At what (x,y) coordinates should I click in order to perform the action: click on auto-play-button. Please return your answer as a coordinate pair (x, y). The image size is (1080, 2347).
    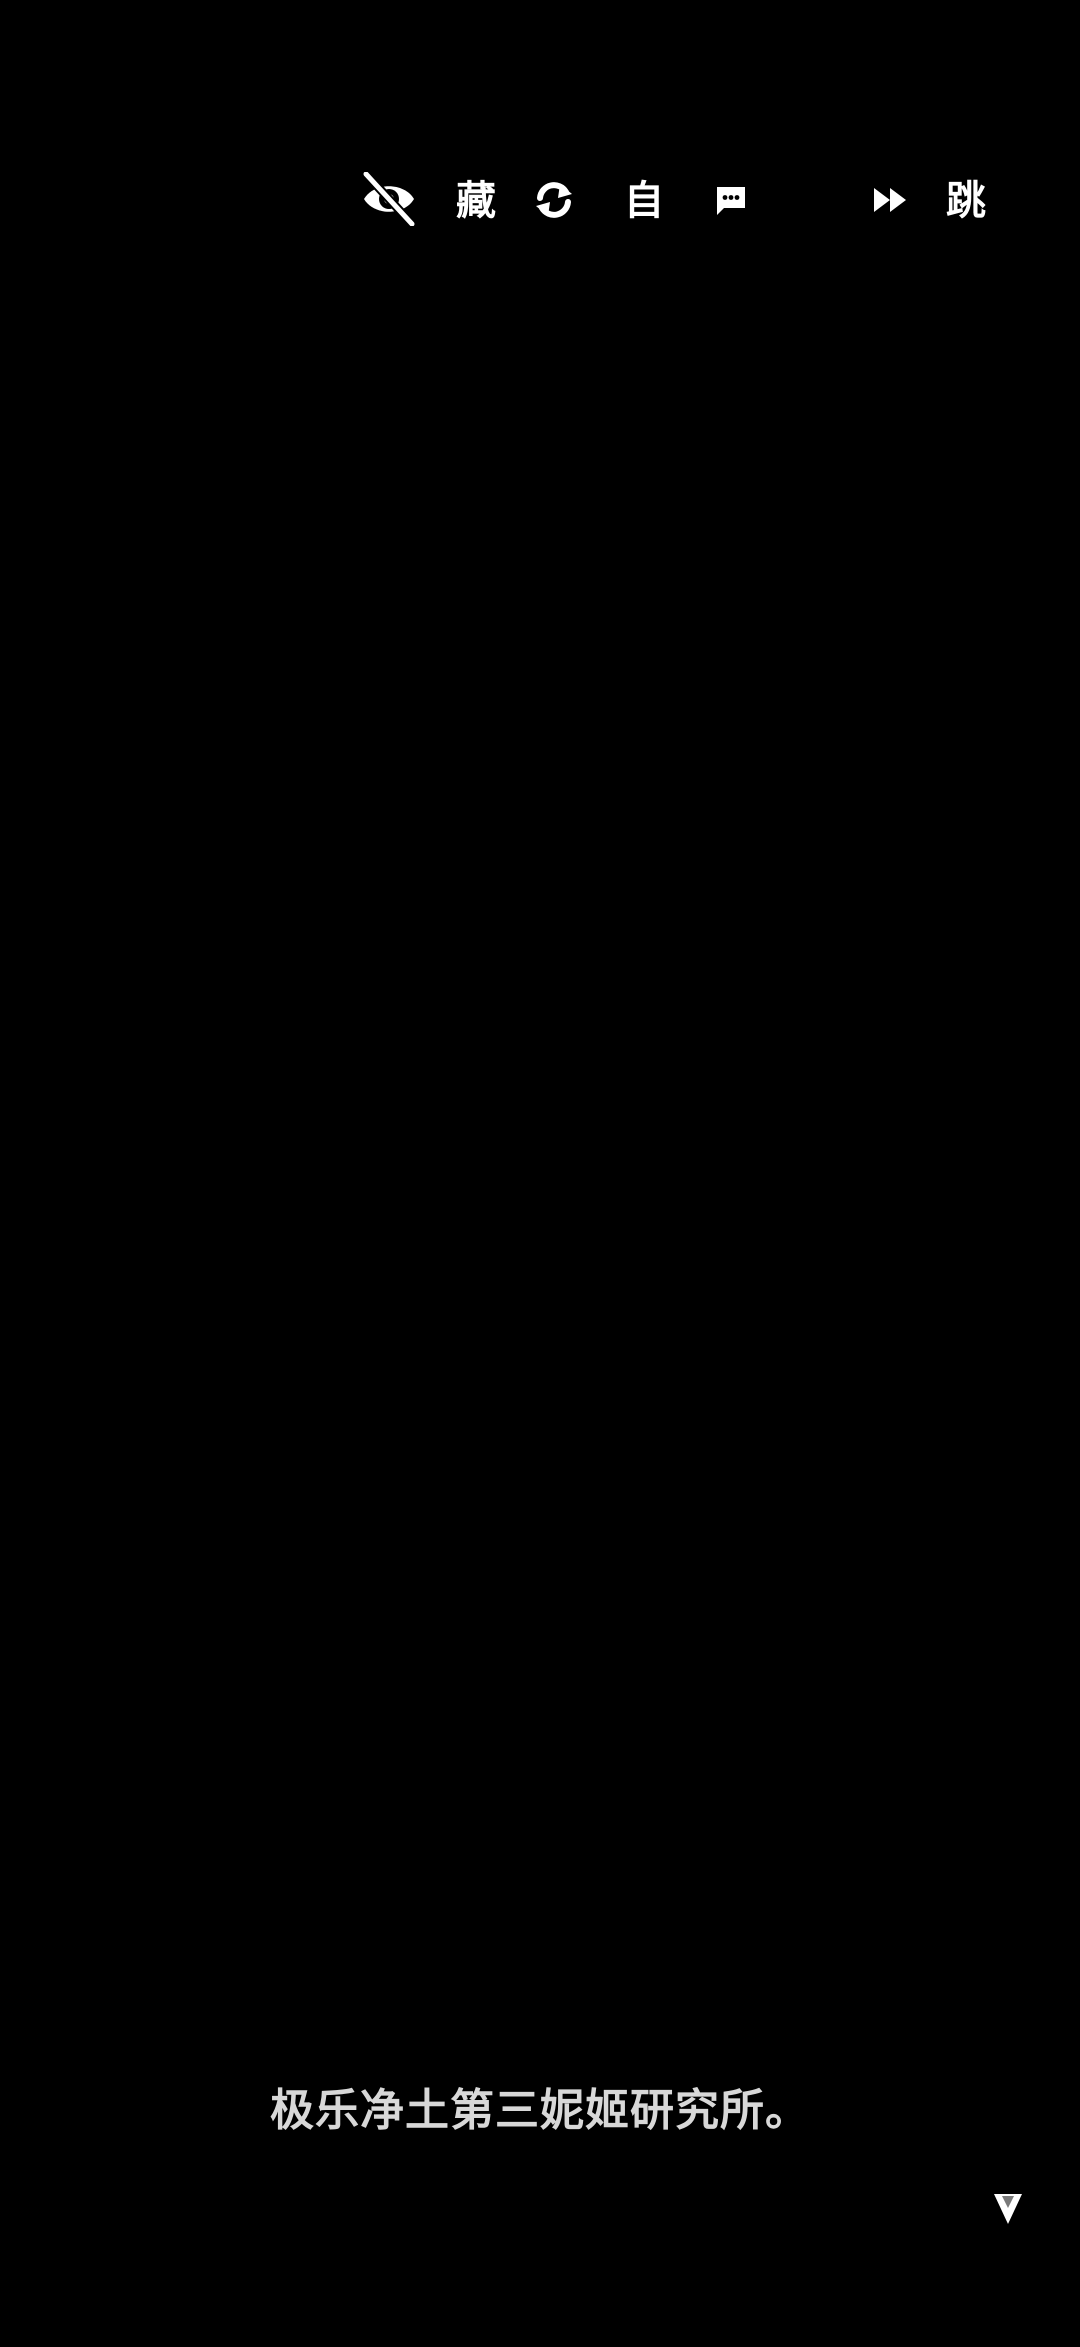
    Looking at the image, I should click on (554, 200).